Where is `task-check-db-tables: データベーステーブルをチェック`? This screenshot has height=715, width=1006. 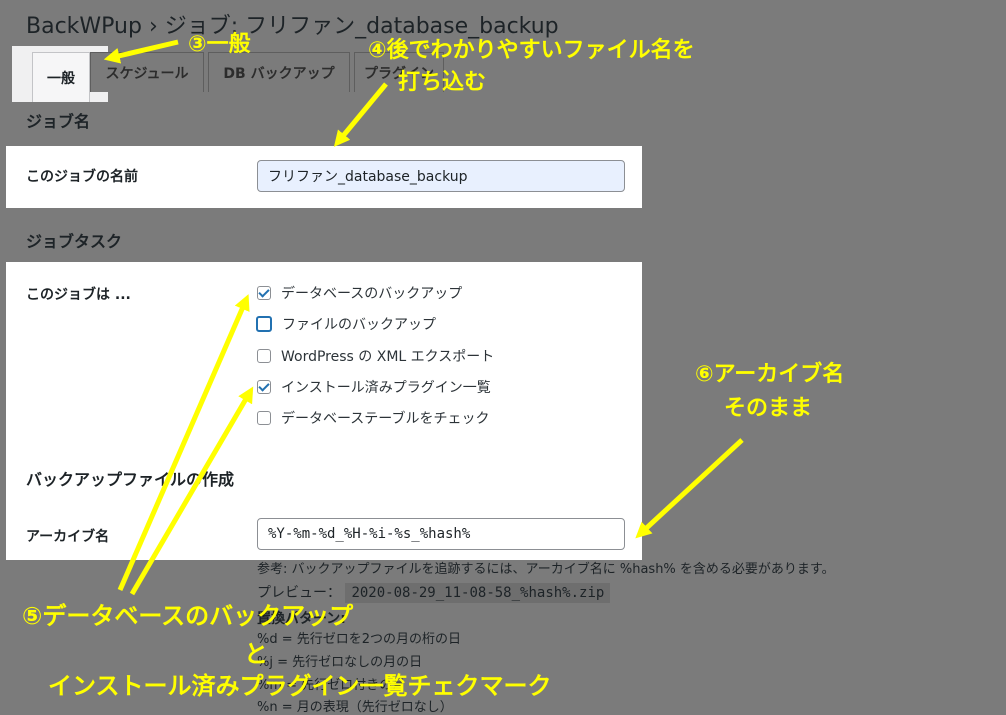
task-check-db-tables: データベーステーブルをチェック is located at coordinates (373, 418).